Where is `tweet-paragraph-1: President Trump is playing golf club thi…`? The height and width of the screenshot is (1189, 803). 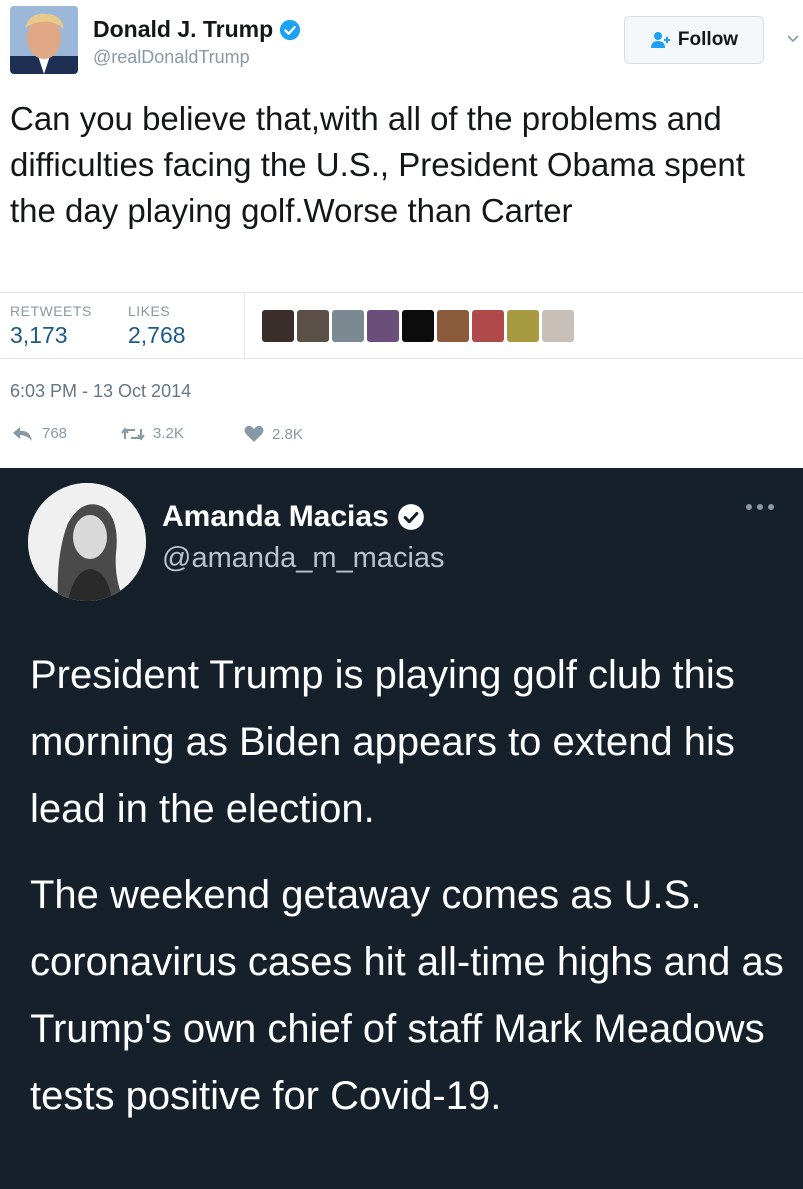
tweet-paragraph-1: President Trump is playing golf club thi… is located at coordinates (382, 742).